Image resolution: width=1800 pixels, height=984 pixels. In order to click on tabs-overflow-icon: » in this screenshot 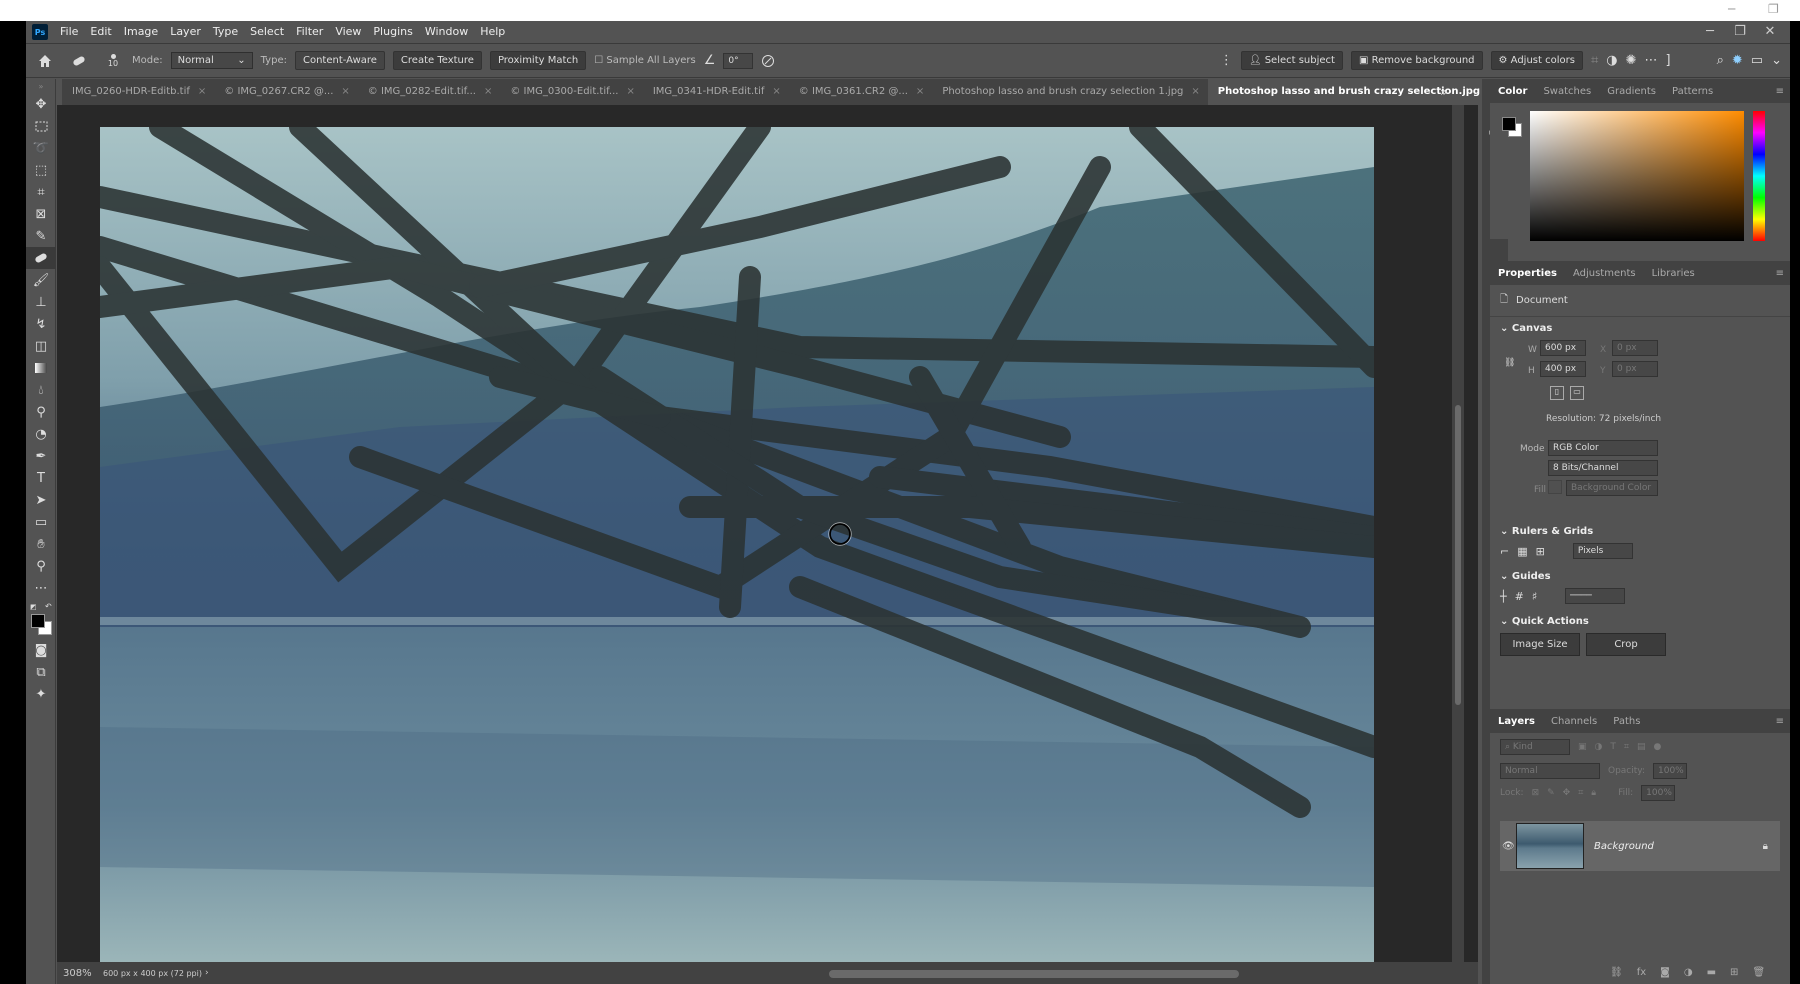, I will do `click(1443, 92)`.